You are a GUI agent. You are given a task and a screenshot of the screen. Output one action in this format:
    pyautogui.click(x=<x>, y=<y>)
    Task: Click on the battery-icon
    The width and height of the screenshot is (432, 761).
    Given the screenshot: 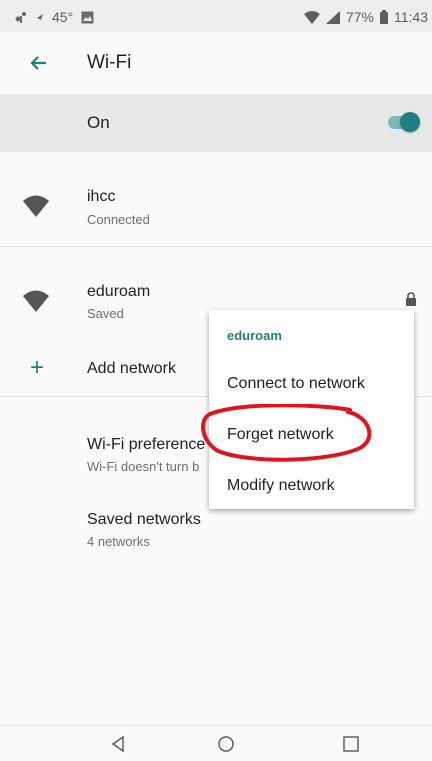 What is the action you would take?
    pyautogui.click(x=384, y=17)
    